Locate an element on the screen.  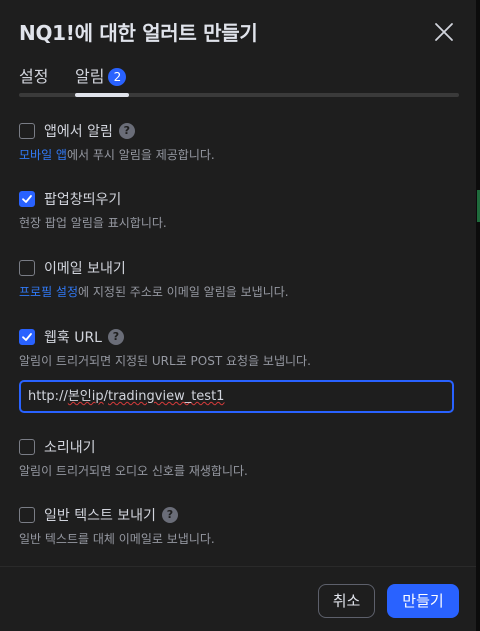
plain-text-desc: 일반 텍스트를 대체 이메일로 보냅니다. is located at coordinates (117, 539).